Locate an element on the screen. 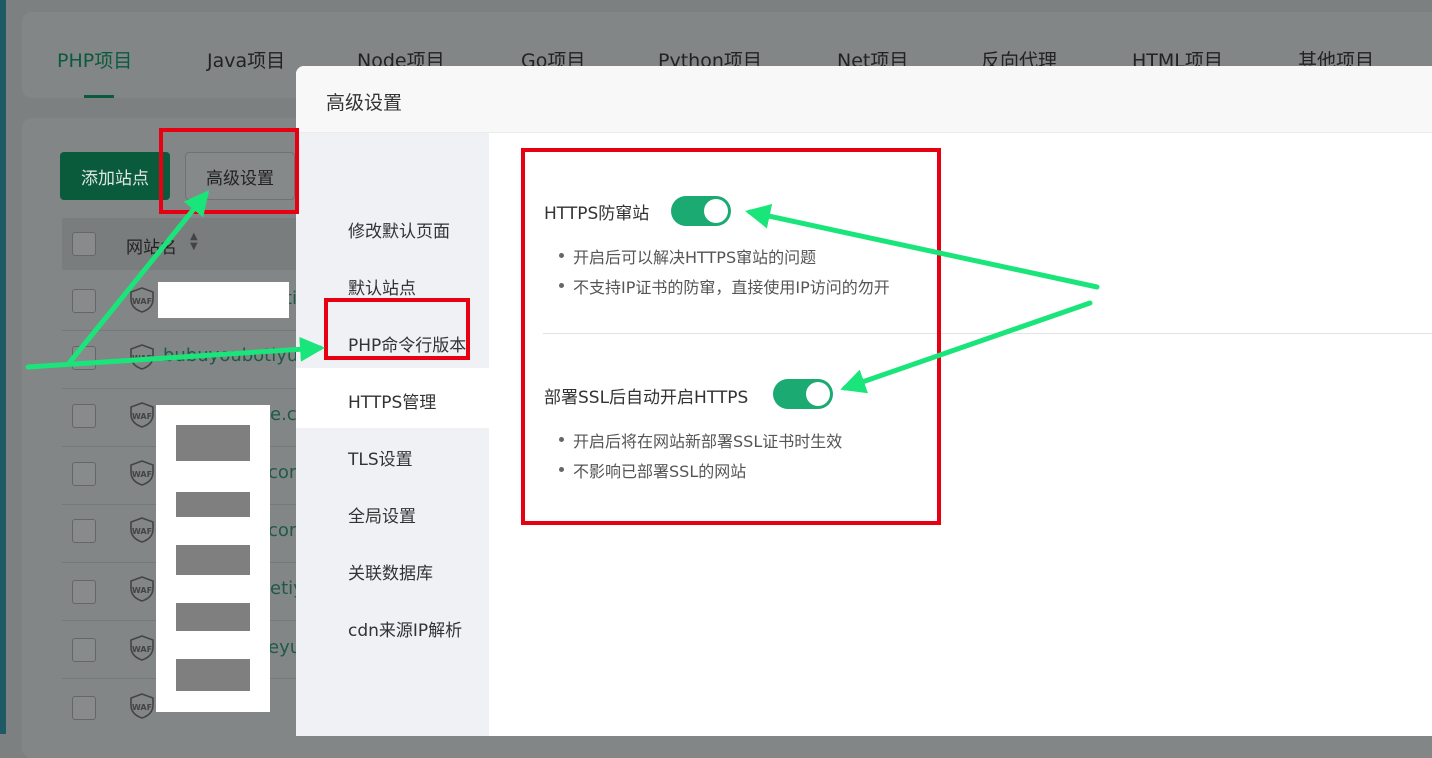 Image resolution: width=1432 pixels, height=758 pixels. column-site-name: 网站名 is located at coordinates (151, 245).